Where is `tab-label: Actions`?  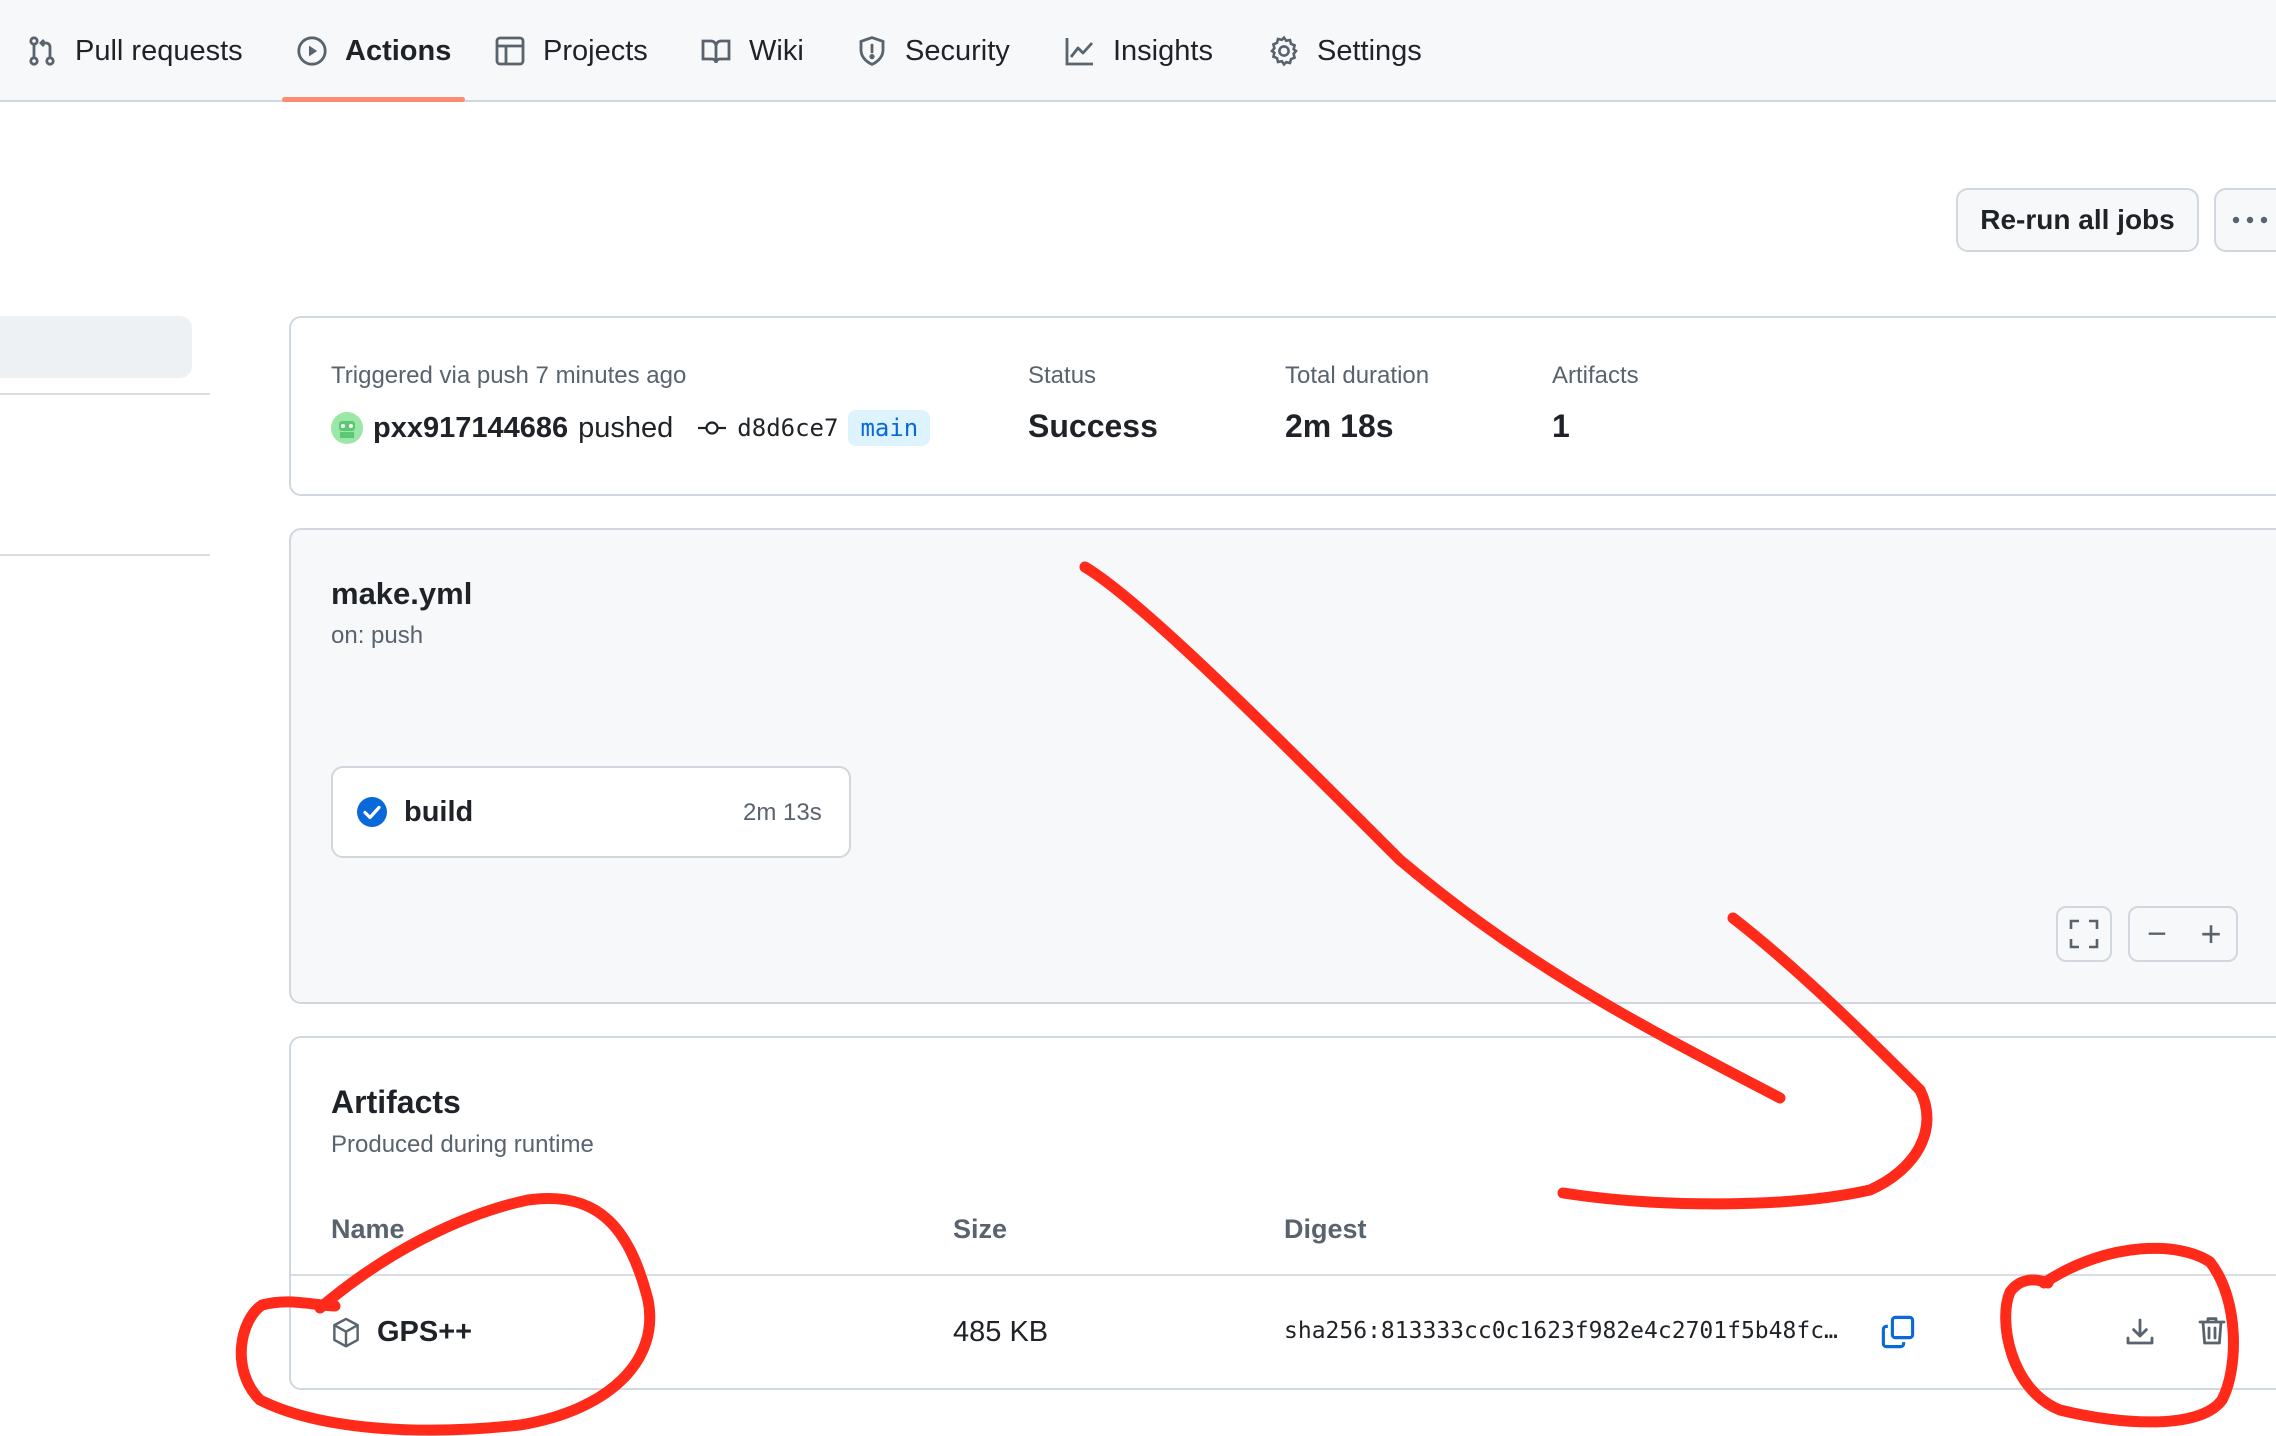 tab-label: Actions is located at coordinates (398, 50).